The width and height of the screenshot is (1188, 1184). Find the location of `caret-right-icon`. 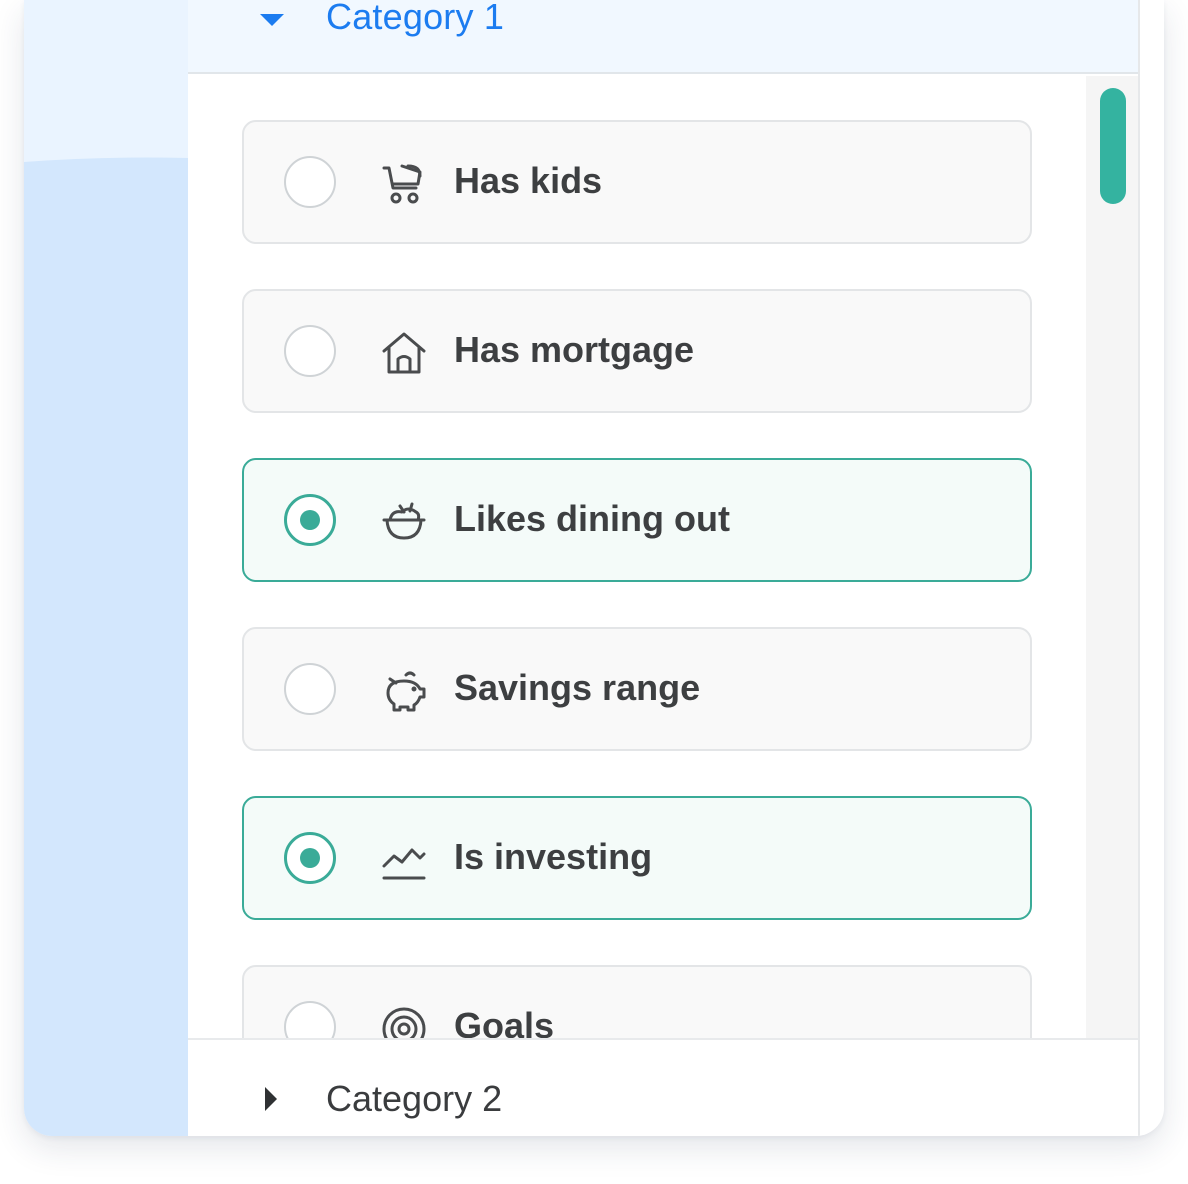

caret-right-icon is located at coordinates (271, 1099).